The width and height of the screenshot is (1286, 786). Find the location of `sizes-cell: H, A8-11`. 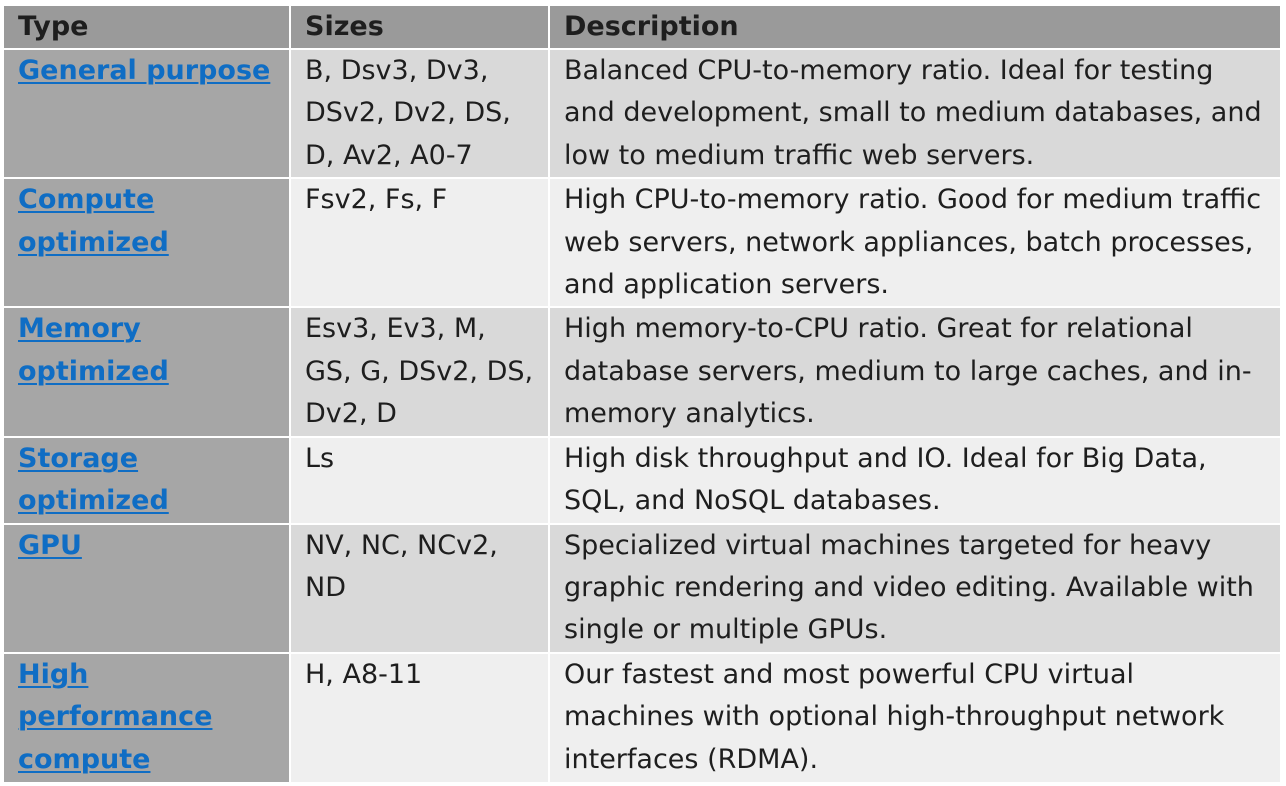

sizes-cell: H, A8-11 is located at coordinates (420, 717).